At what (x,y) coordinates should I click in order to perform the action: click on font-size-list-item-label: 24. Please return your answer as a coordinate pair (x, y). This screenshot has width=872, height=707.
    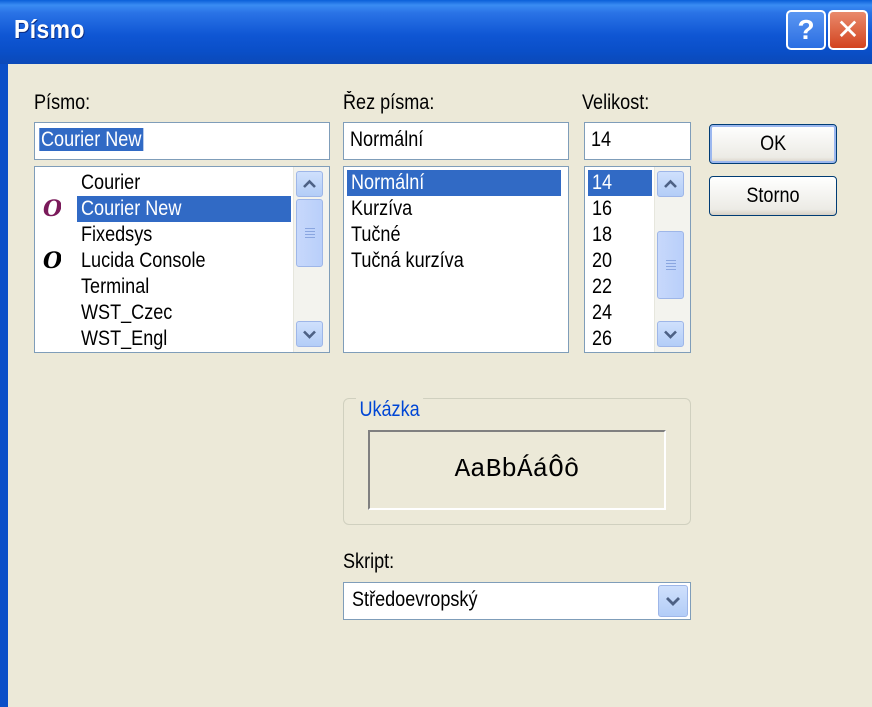
    Looking at the image, I should click on (602, 312).